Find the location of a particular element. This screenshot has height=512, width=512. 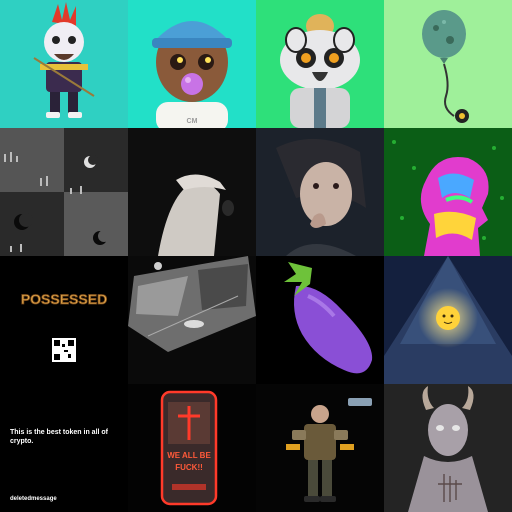

gallery-tile-glowing-moon is located at coordinates (448, 320).